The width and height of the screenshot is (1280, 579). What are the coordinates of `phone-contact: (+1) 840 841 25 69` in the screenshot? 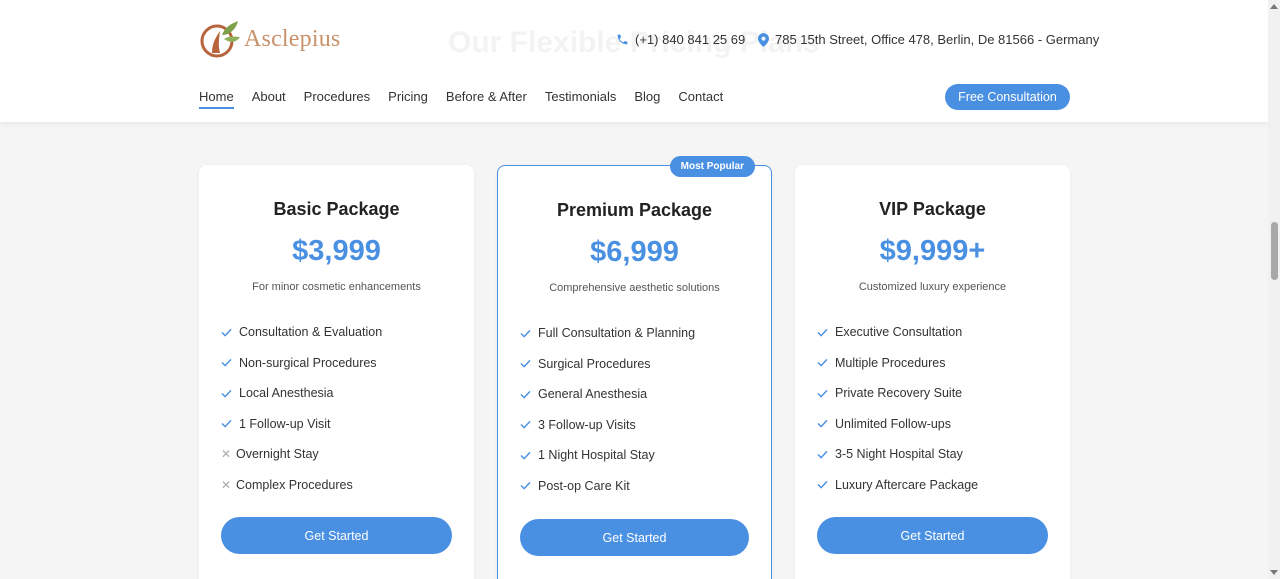 It's located at (680, 39).